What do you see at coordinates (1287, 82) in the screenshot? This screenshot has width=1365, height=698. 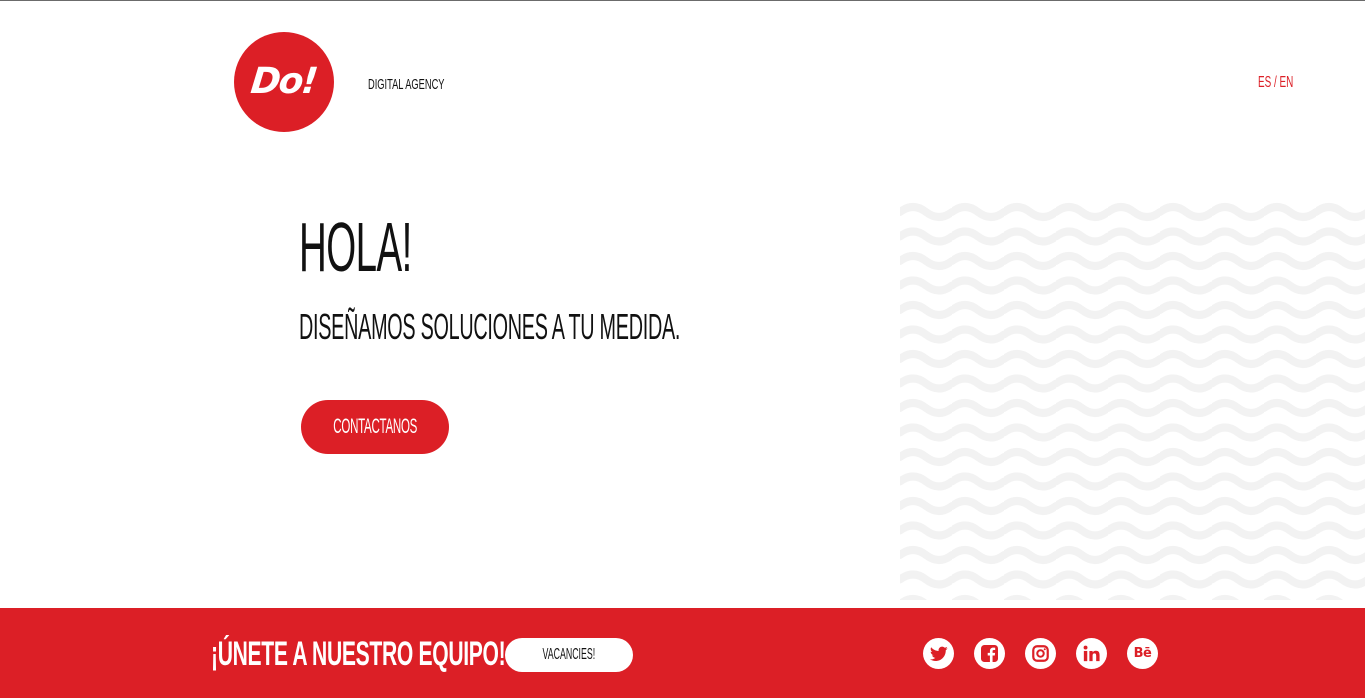 I see `lang-en-link: EN` at bounding box center [1287, 82].